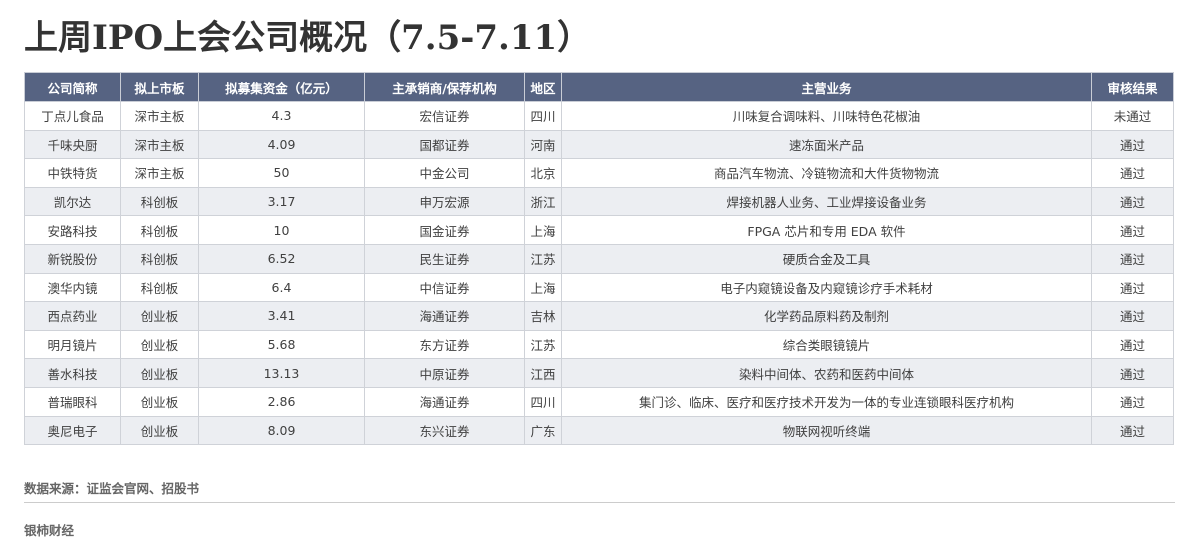  Describe the element at coordinates (281, 144) in the screenshot. I see `cell-funds: 4.09` at that location.